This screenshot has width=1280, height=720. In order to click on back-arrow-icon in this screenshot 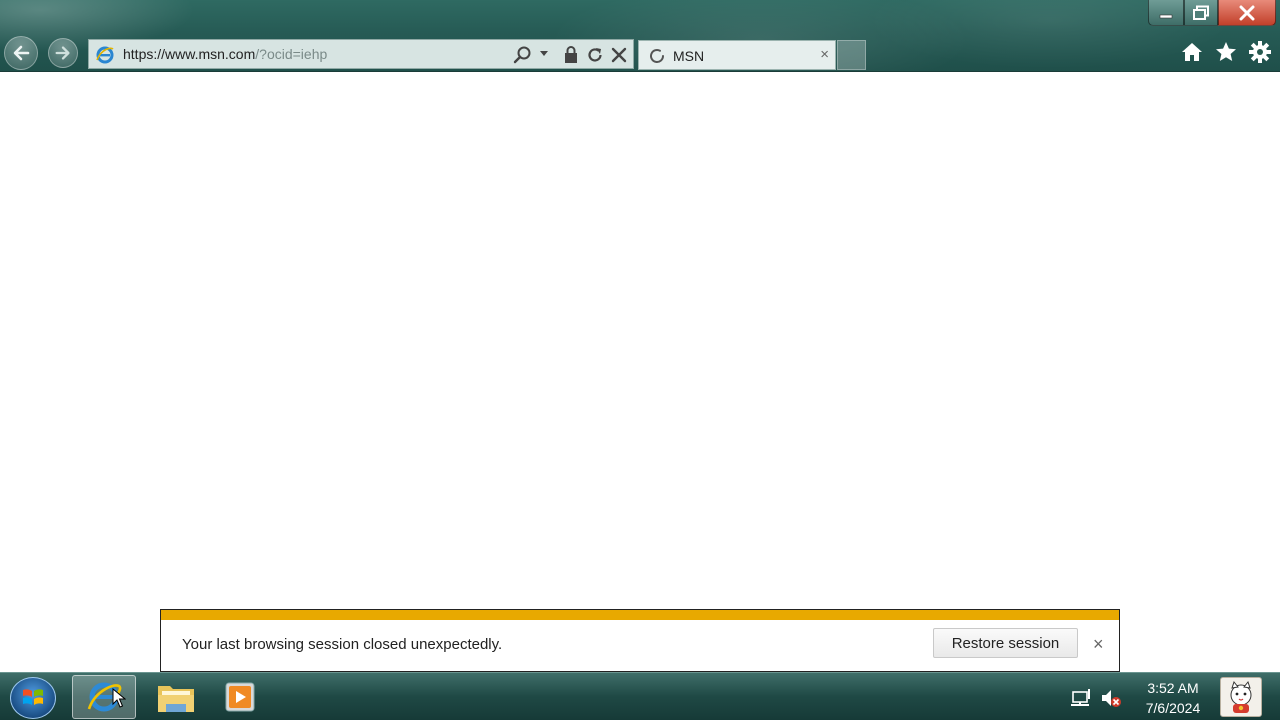, I will do `click(21, 53)`.